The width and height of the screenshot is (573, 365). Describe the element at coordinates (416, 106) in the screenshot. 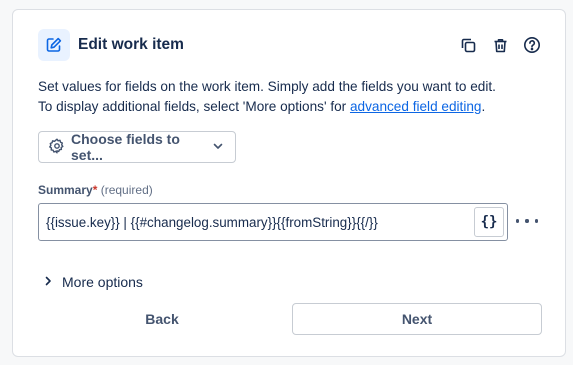

I see `advanced-field-editing-link: advanced field editing` at that location.